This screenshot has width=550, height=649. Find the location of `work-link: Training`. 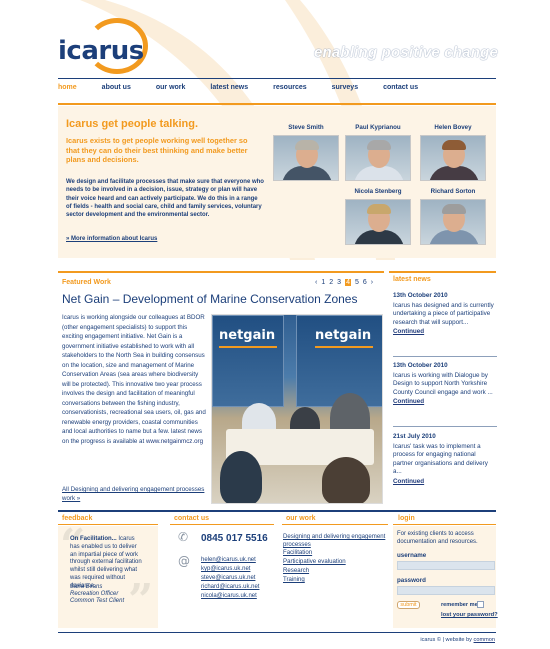

work-link: Training is located at coordinates (335, 580).